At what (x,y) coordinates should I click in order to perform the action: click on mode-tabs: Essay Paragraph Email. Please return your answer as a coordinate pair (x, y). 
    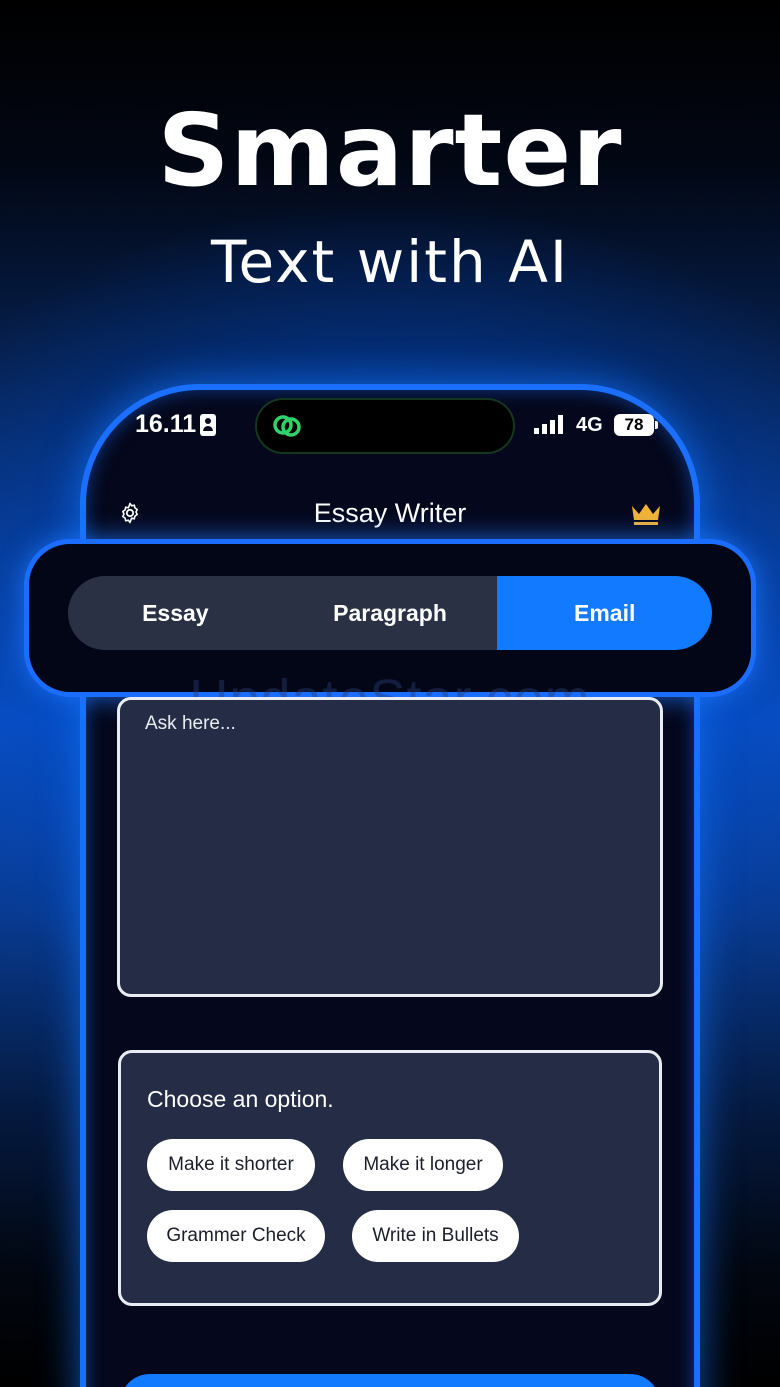
    Looking at the image, I should click on (390, 613).